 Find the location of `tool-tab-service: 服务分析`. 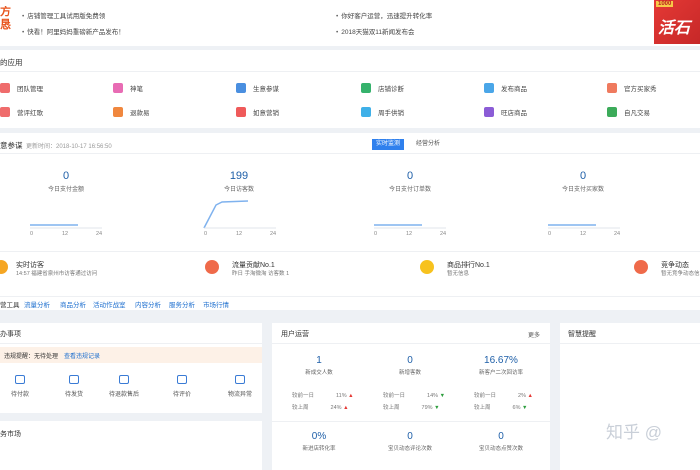

tool-tab-service: 服务分析 is located at coordinates (182, 304).